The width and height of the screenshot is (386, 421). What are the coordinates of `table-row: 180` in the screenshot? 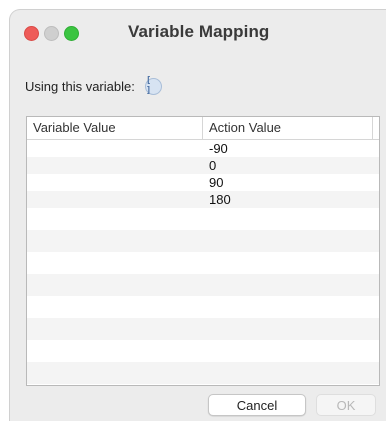 It's located at (203, 199).